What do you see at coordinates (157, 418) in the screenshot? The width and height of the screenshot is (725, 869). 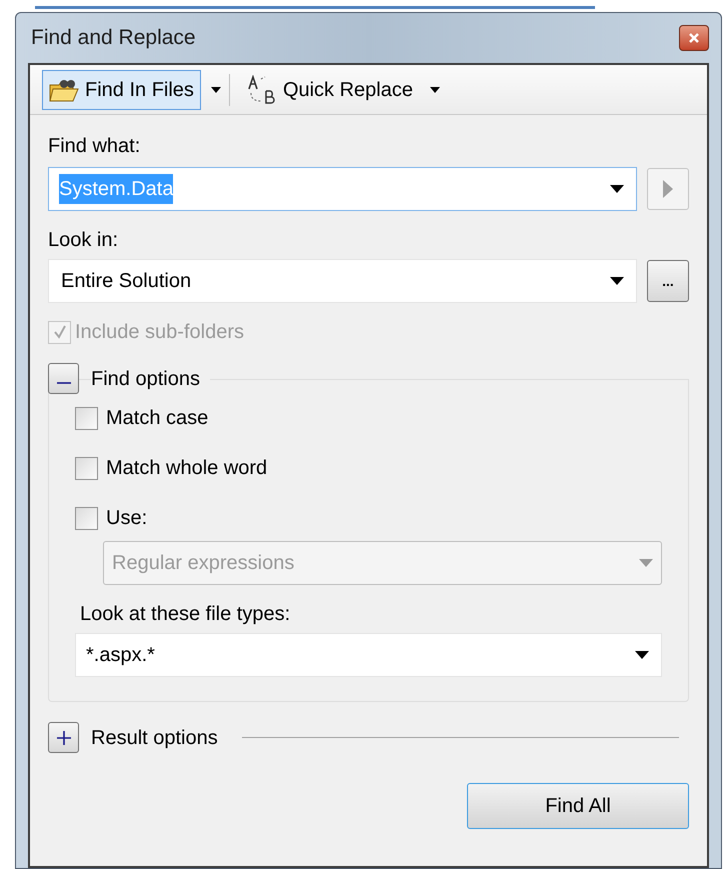 I see `checkbox-label: Match case` at bounding box center [157, 418].